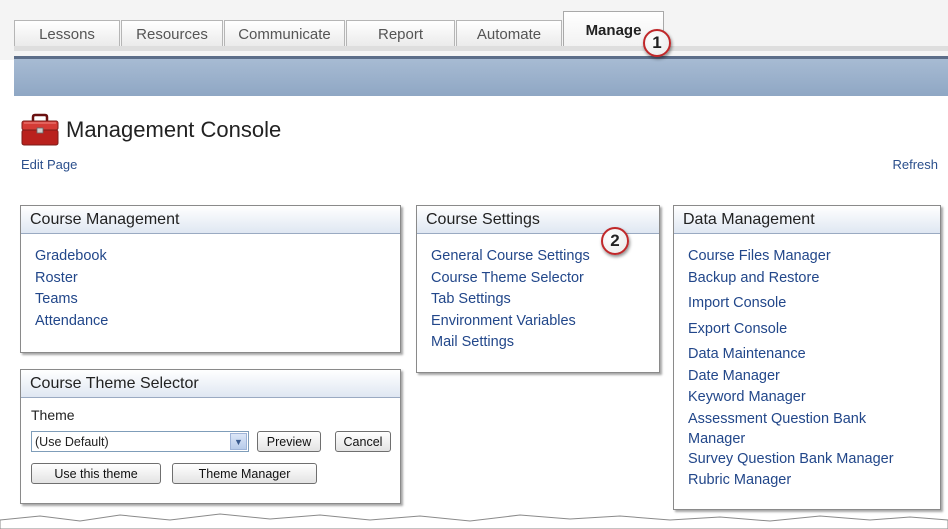 The image size is (948, 529). What do you see at coordinates (363, 441) in the screenshot?
I see `cancel-button: Cancel` at bounding box center [363, 441].